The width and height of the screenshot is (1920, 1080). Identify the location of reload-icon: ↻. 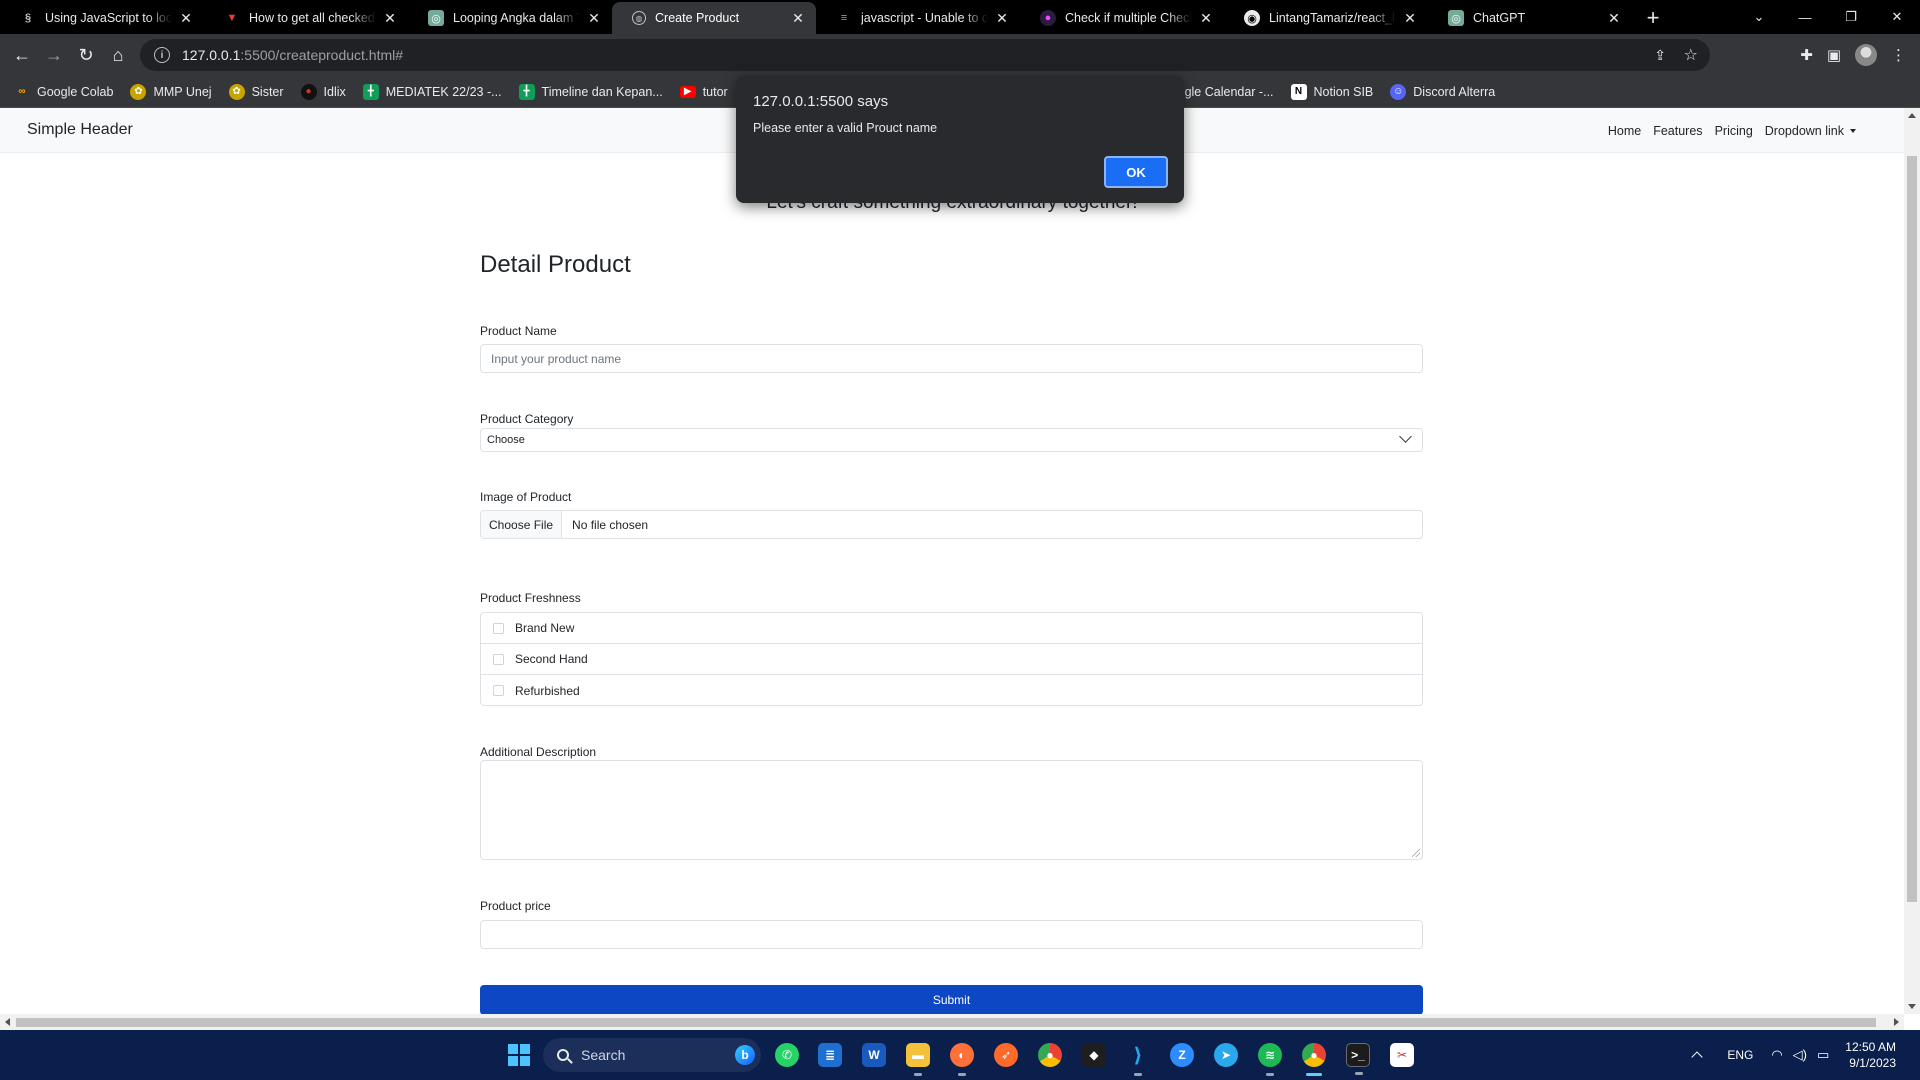
(86, 55).